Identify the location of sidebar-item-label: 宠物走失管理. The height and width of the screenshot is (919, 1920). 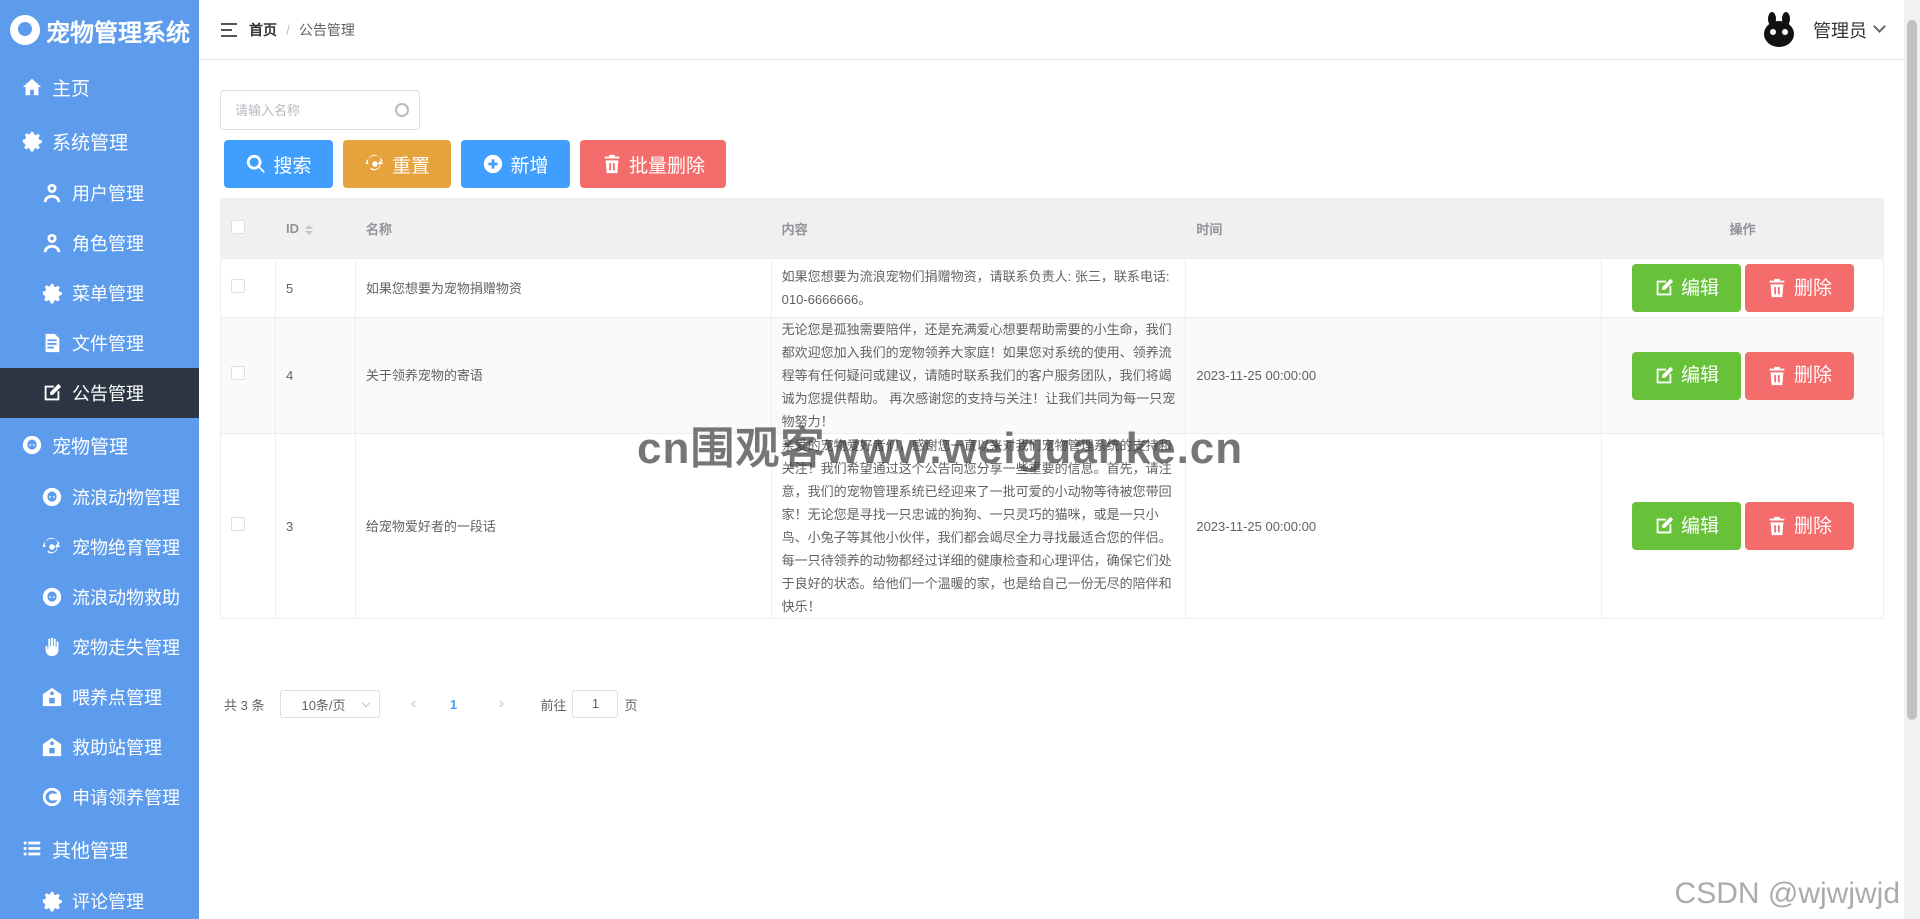
(126, 648).